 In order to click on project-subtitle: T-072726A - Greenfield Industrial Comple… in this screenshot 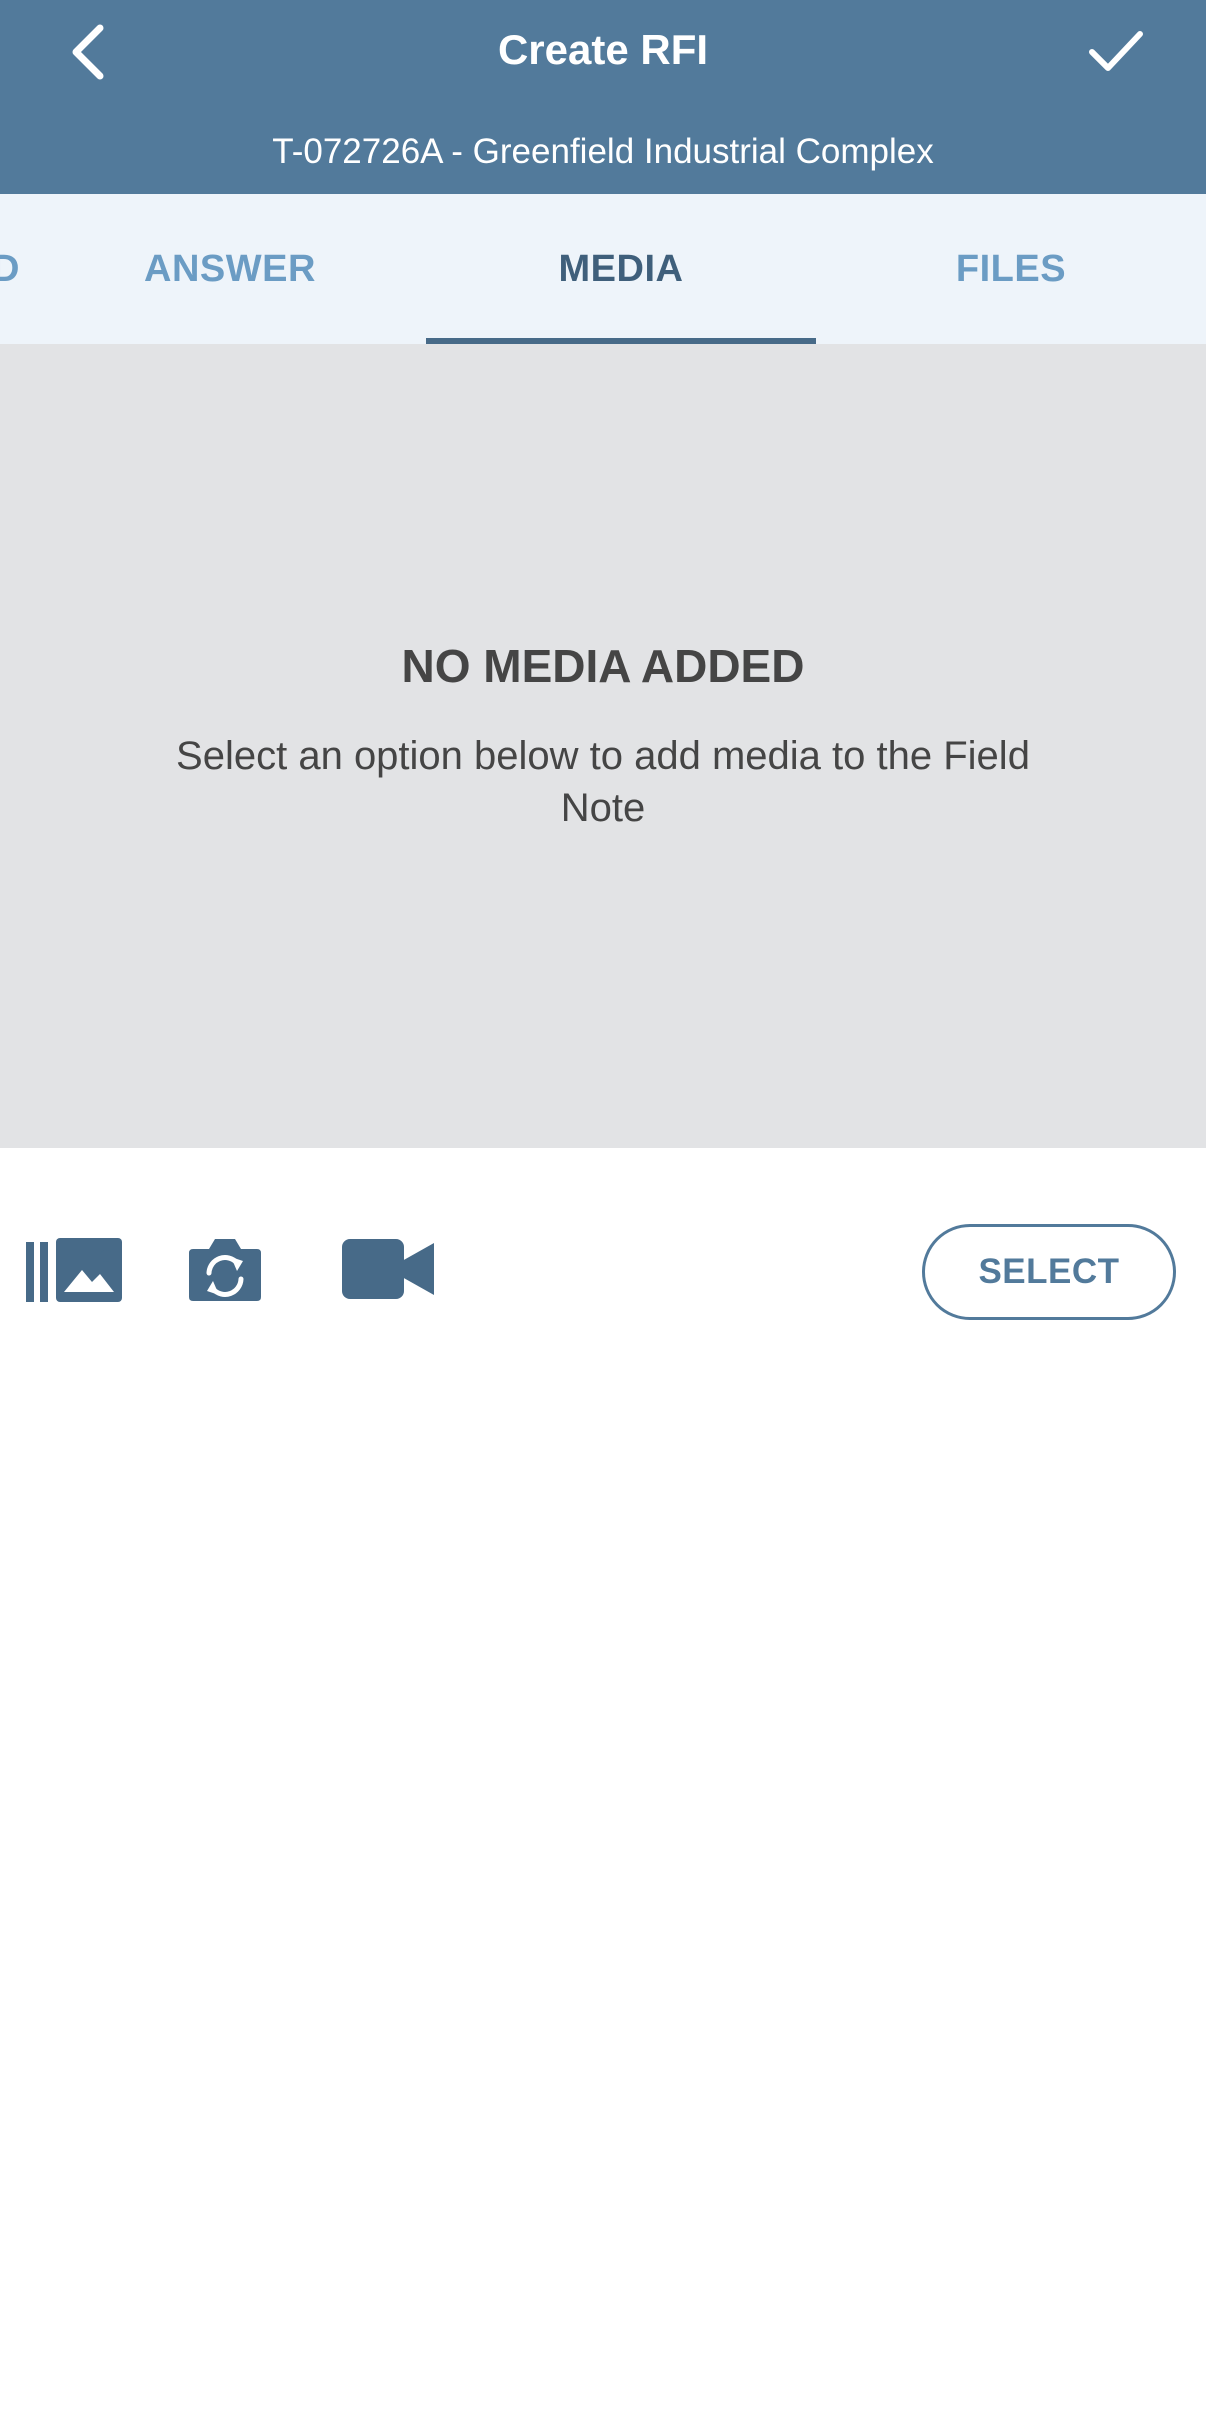, I will do `click(603, 151)`.